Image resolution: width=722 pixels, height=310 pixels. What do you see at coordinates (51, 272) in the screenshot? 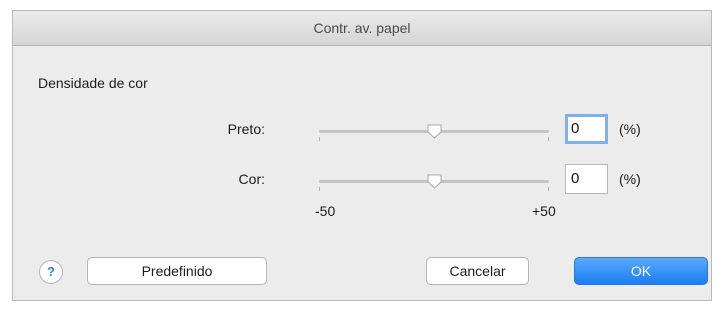
I see `help-button: ?` at bounding box center [51, 272].